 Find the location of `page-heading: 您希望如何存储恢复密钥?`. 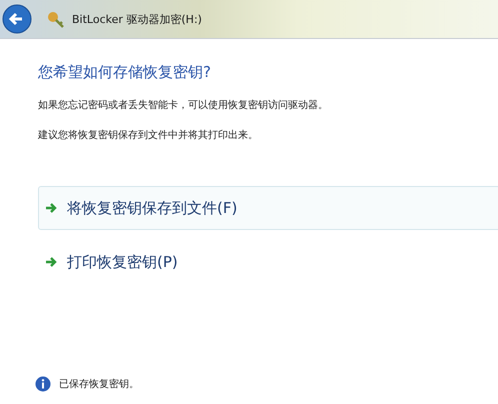

page-heading: 您希望如何存储恢复密钥? is located at coordinates (125, 72).